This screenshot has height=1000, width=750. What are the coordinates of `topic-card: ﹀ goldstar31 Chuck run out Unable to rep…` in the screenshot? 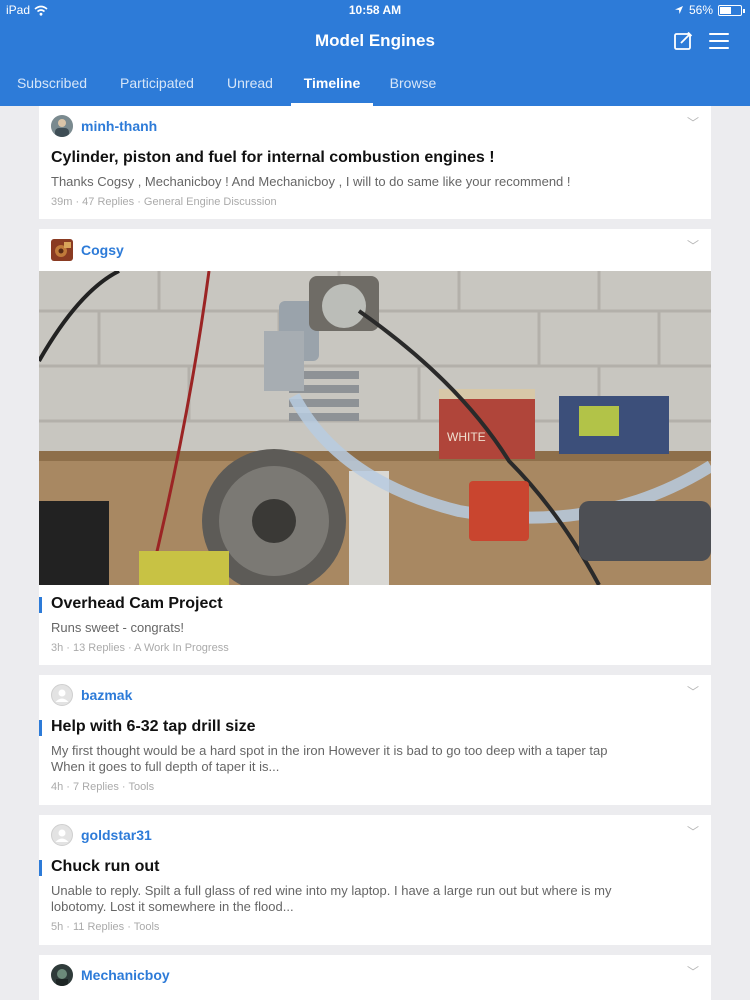 It's located at (374, 880).